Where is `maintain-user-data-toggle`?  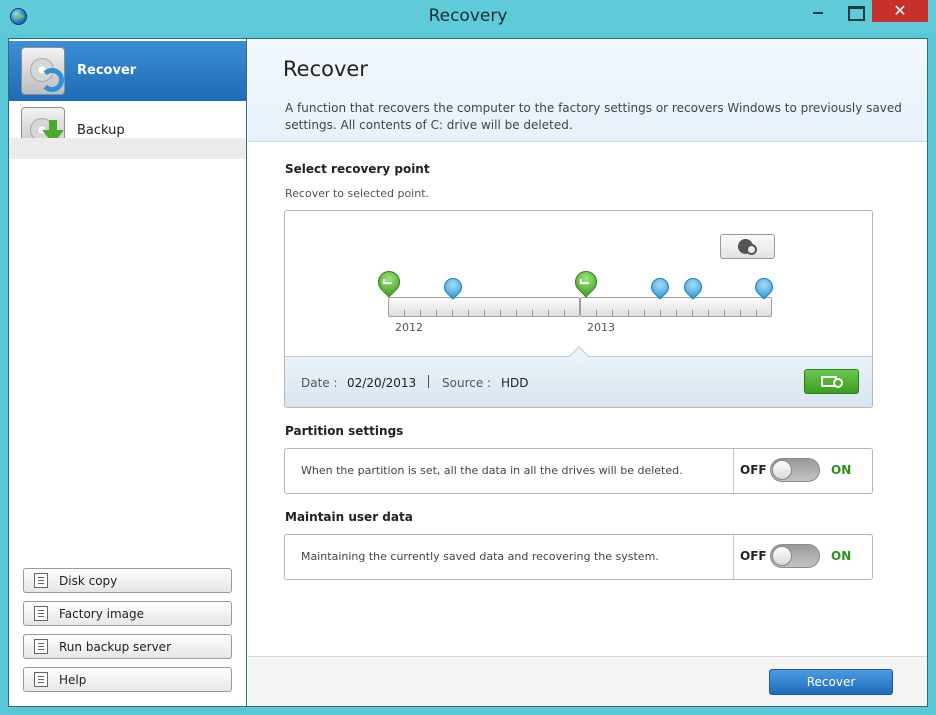
maintain-user-data-toggle is located at coordinates (795, 556).